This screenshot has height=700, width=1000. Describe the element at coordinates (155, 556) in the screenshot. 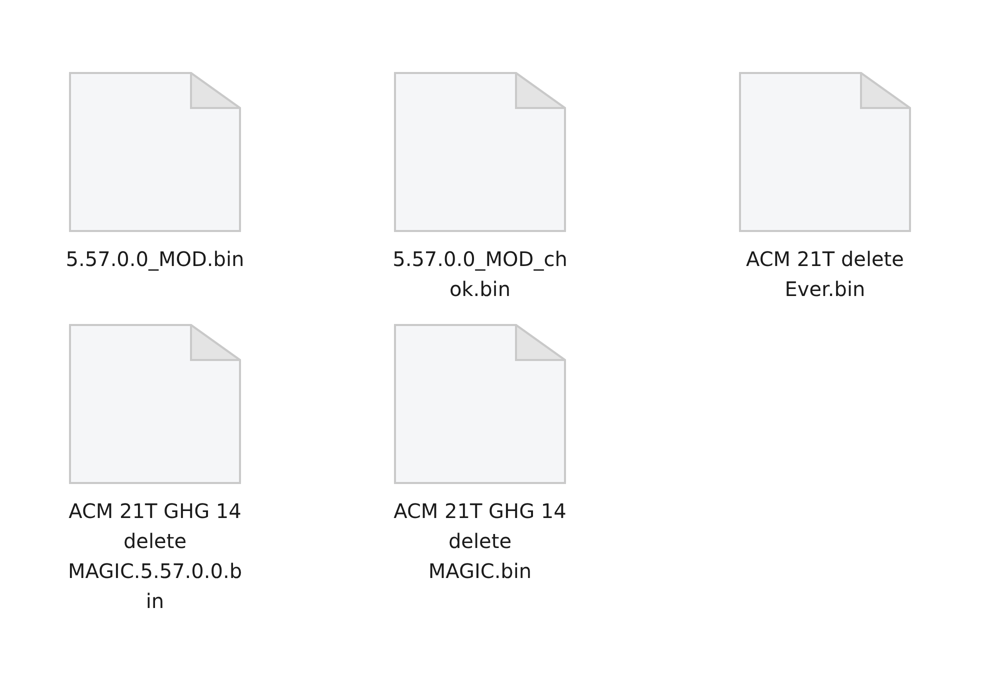

I see `file-name: ACM 21T GHG 14 delete MAGIC.5.57.0.0.b in` at that location.